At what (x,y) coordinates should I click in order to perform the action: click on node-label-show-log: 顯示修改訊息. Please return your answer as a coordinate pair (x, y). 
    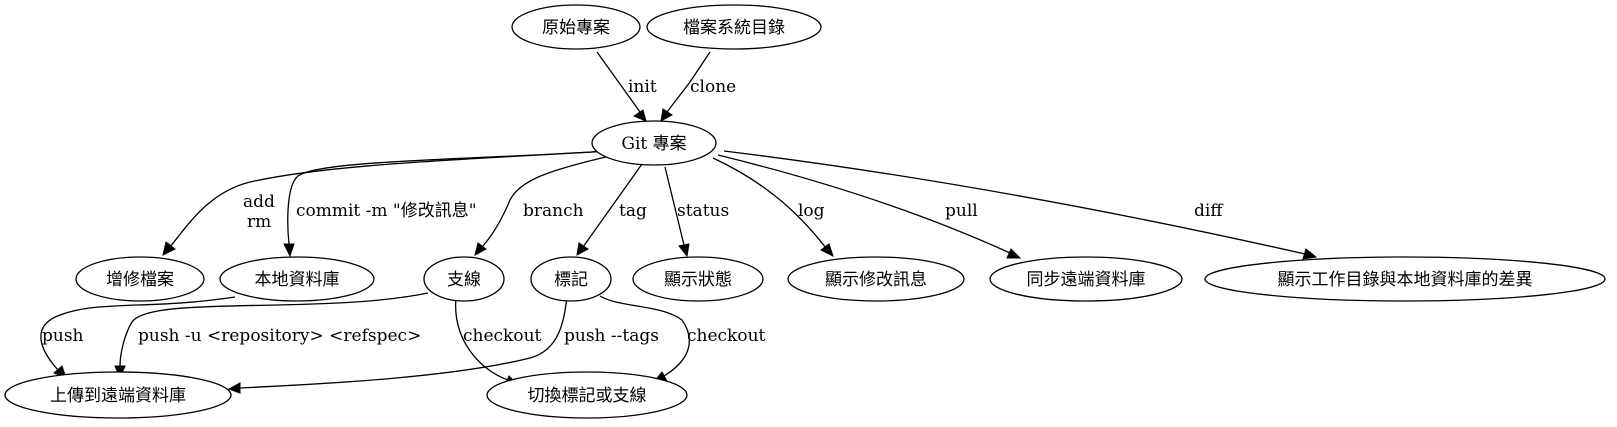
    Looking at the image, I should click on (876, 280).